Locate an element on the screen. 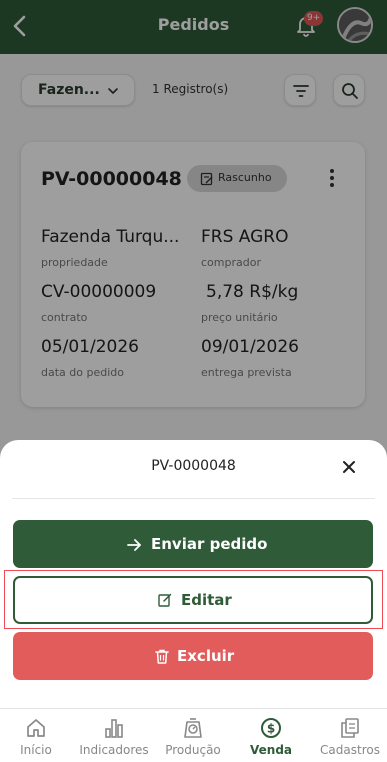  tab-label: Produção is located at coordinates (193, 750).